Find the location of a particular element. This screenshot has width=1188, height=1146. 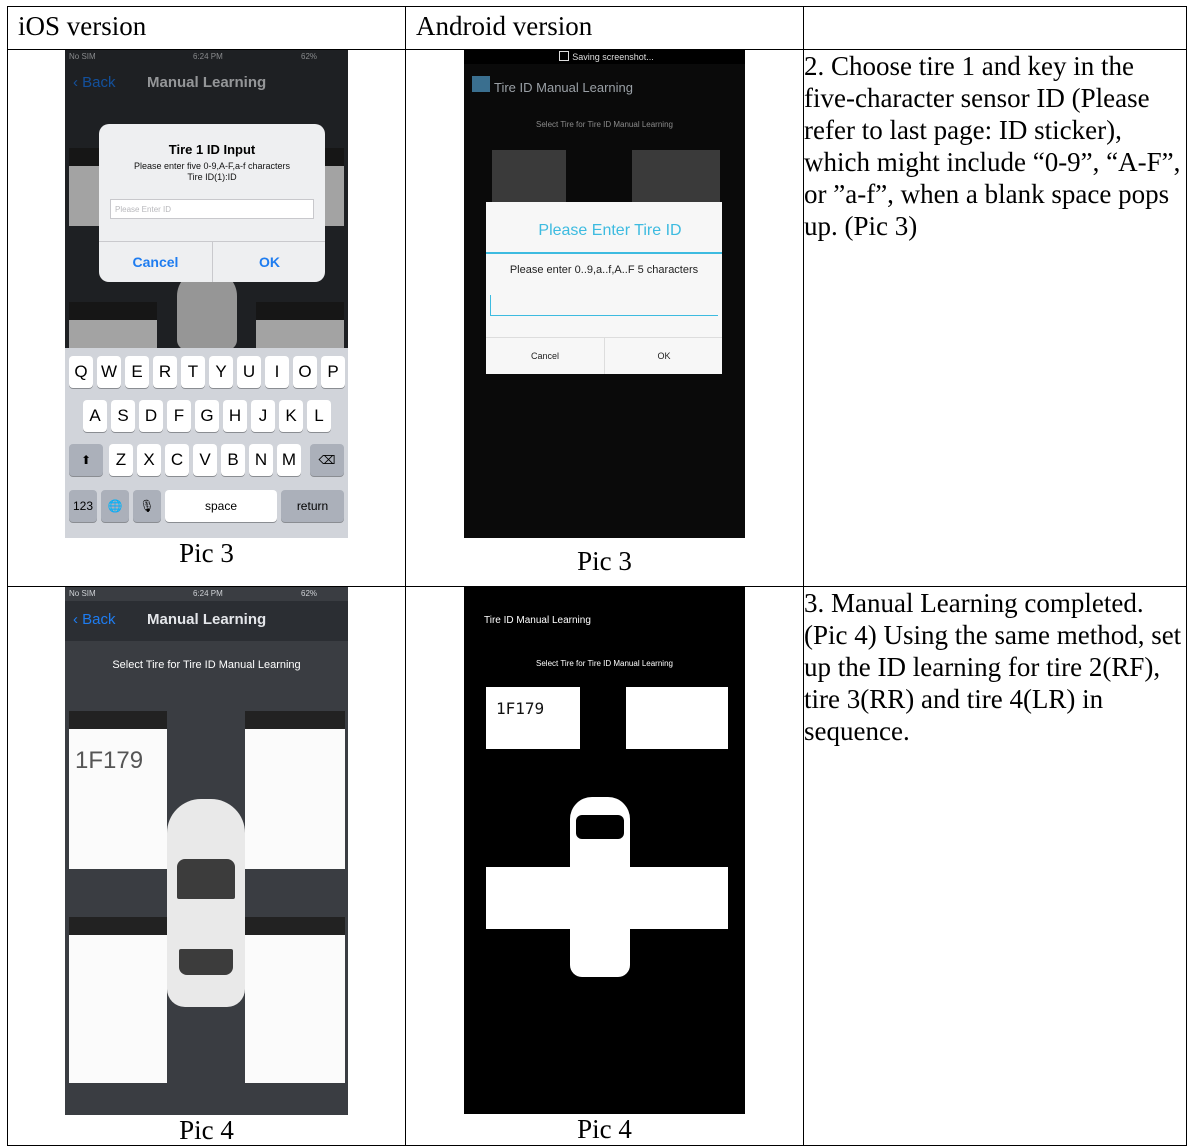

key-c: C is located at coordinates (177, 460).